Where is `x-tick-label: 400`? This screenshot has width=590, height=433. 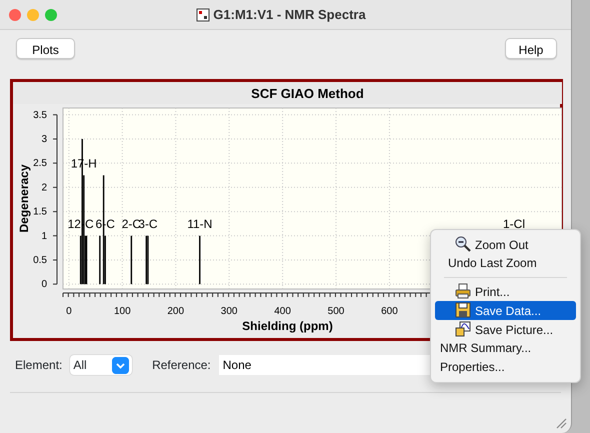 x-tick-label: 400 is located at coordinates (282, 311).